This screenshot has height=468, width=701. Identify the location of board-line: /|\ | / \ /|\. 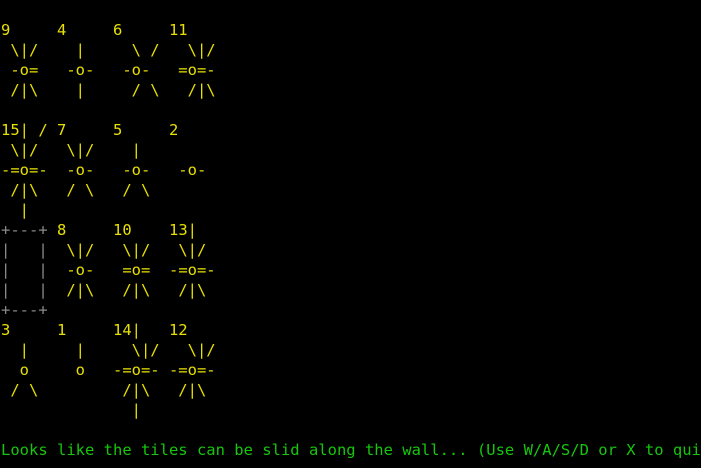
(108, 90).